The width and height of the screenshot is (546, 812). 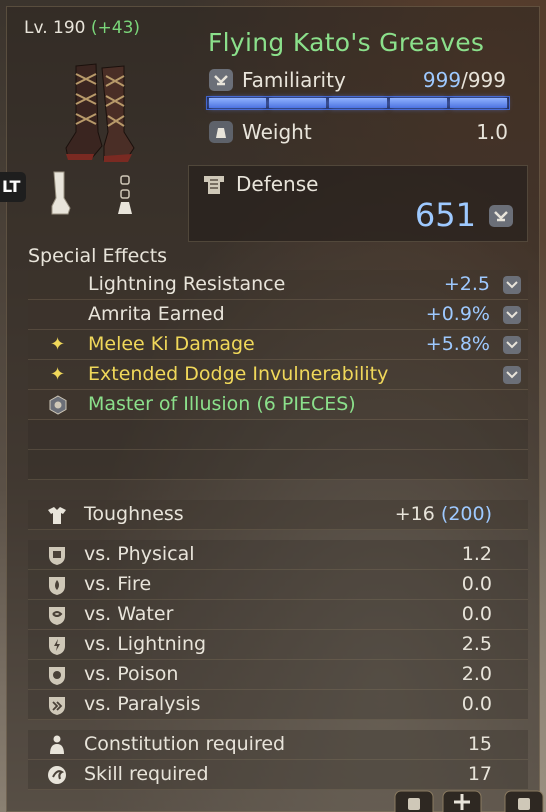 What do you see at coordinates (358, 103) in the screenshot?
I see `familiarity-bar` at bounding box center [358, 103].